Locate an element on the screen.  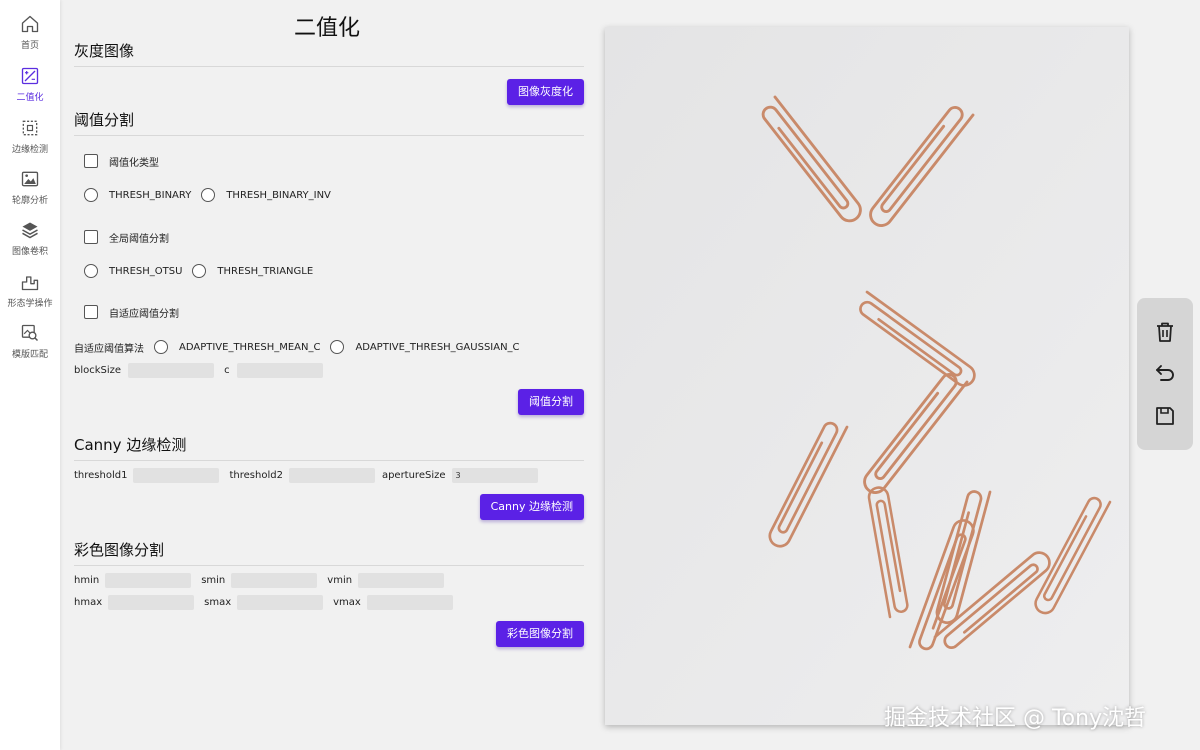
adaptive-threshold-checkbox is located at coordinates (91, 312).